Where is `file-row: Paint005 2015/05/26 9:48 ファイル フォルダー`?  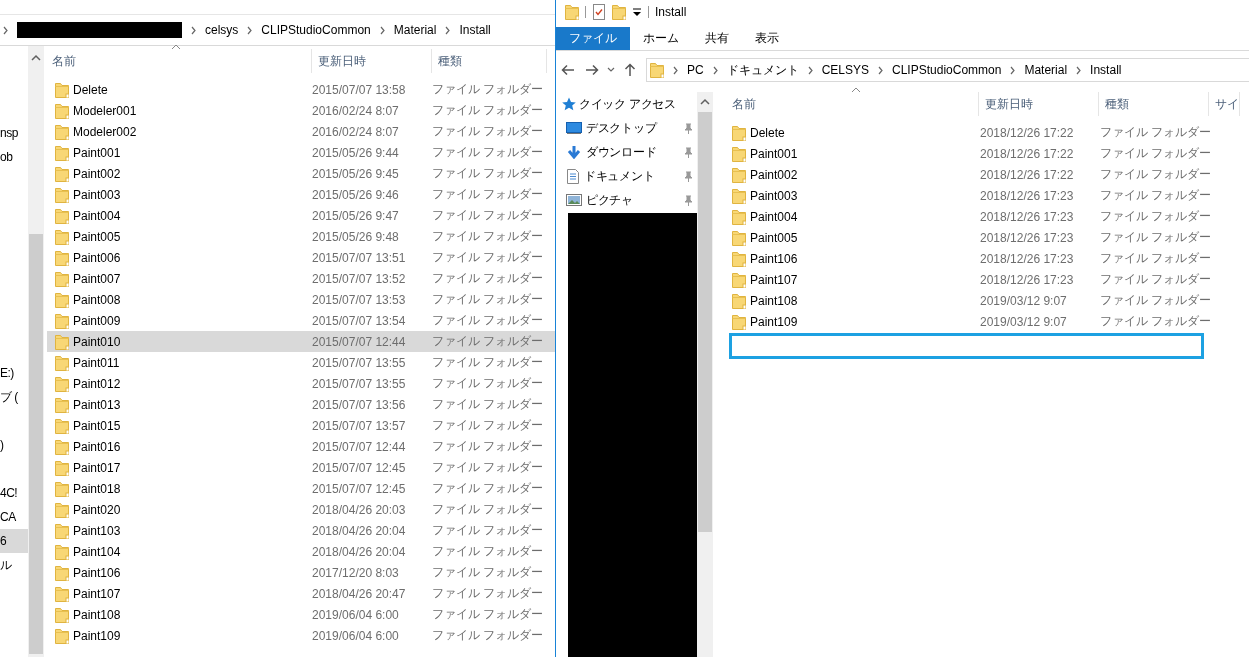
file-row: Paint005 2015/05/26 9:48 ファイル フォルダー is located at coordinates (301, 236).